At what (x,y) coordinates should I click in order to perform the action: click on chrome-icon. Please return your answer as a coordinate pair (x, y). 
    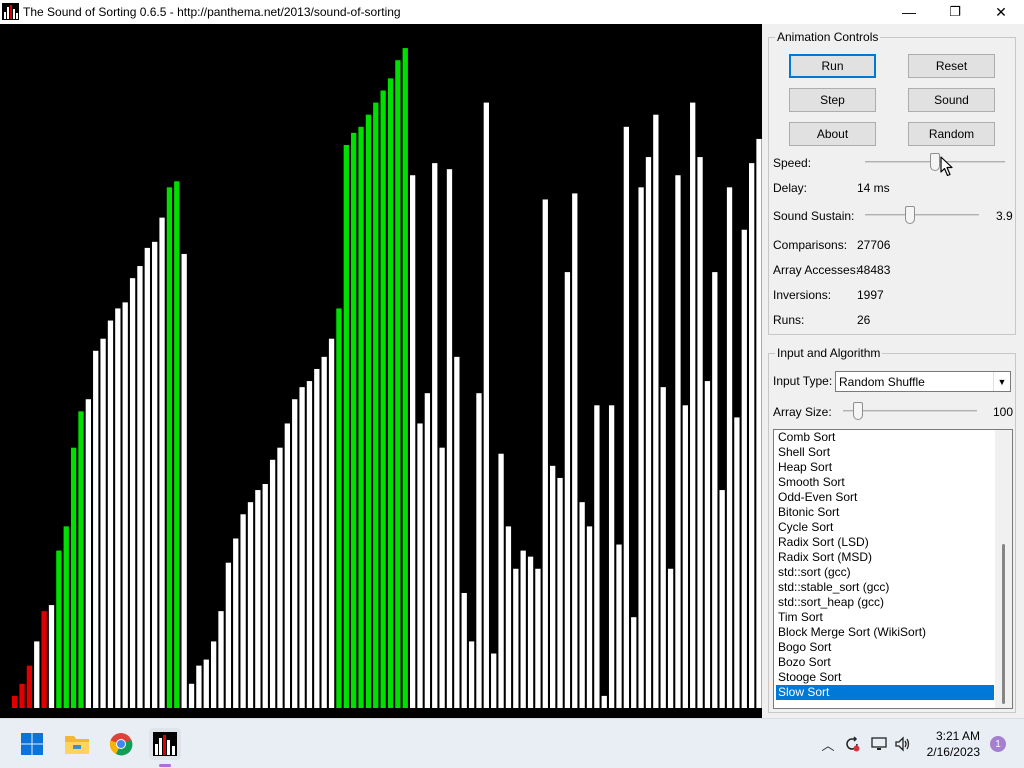
    Looking at the image, I should click on (121, 744).